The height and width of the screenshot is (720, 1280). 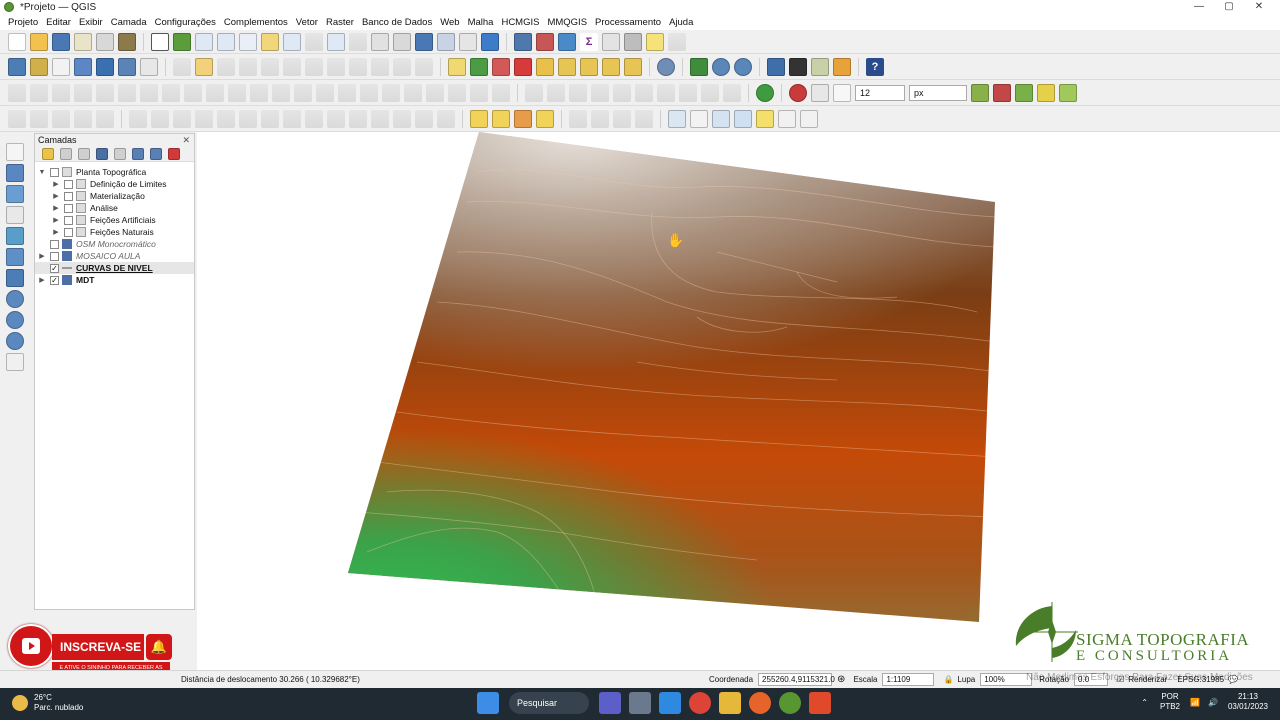 I want to click on curve-icon, so click(x=622, y=92).